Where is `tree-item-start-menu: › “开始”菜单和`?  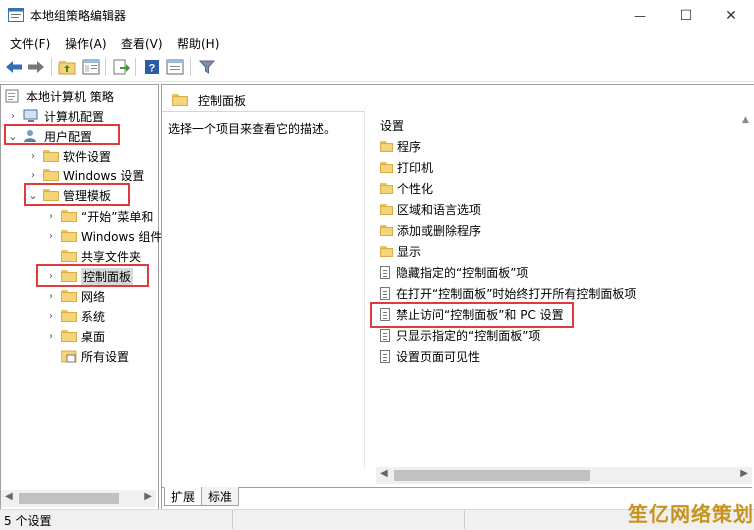
tree-item-start-menu: › “开始”菜单和 is located at coordinates (99, 216).